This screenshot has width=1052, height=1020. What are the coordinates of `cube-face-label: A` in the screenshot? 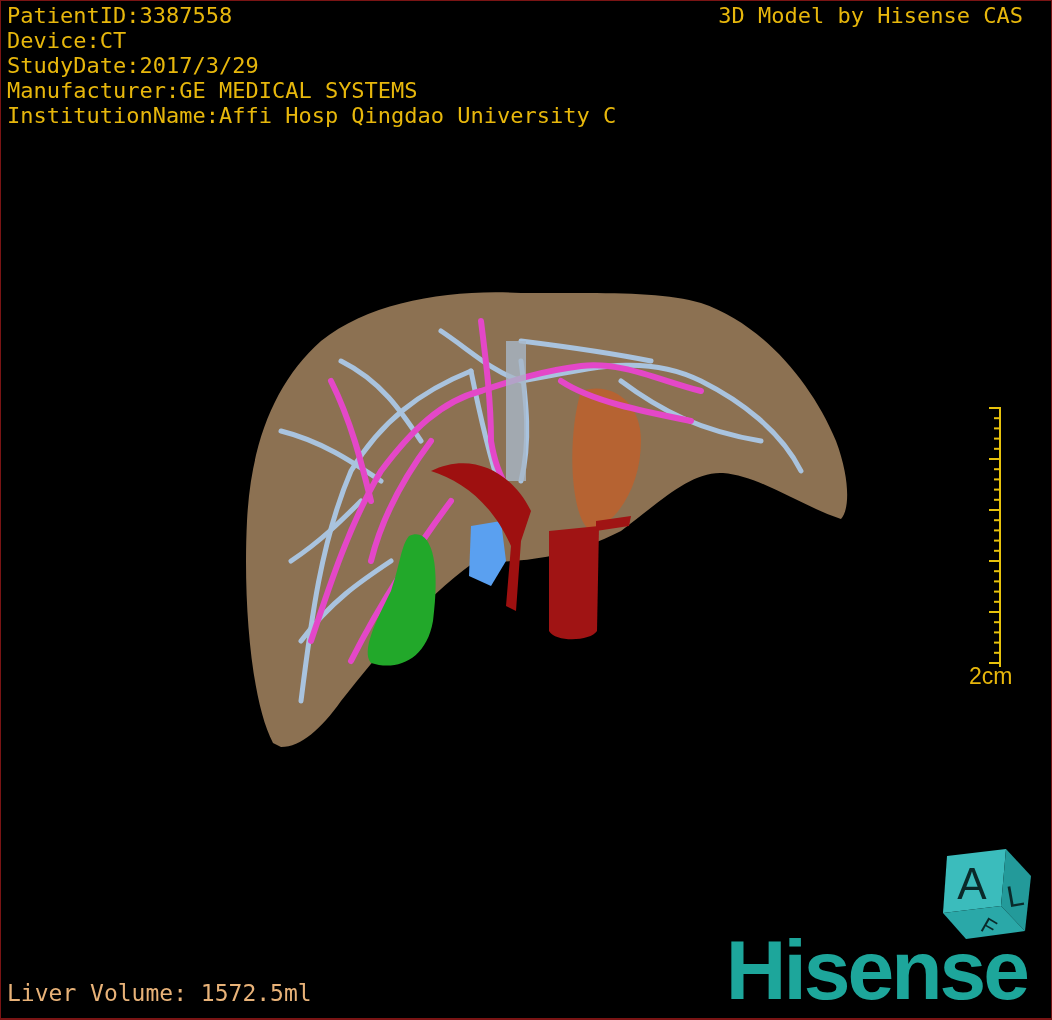 It's located at (972, 883).